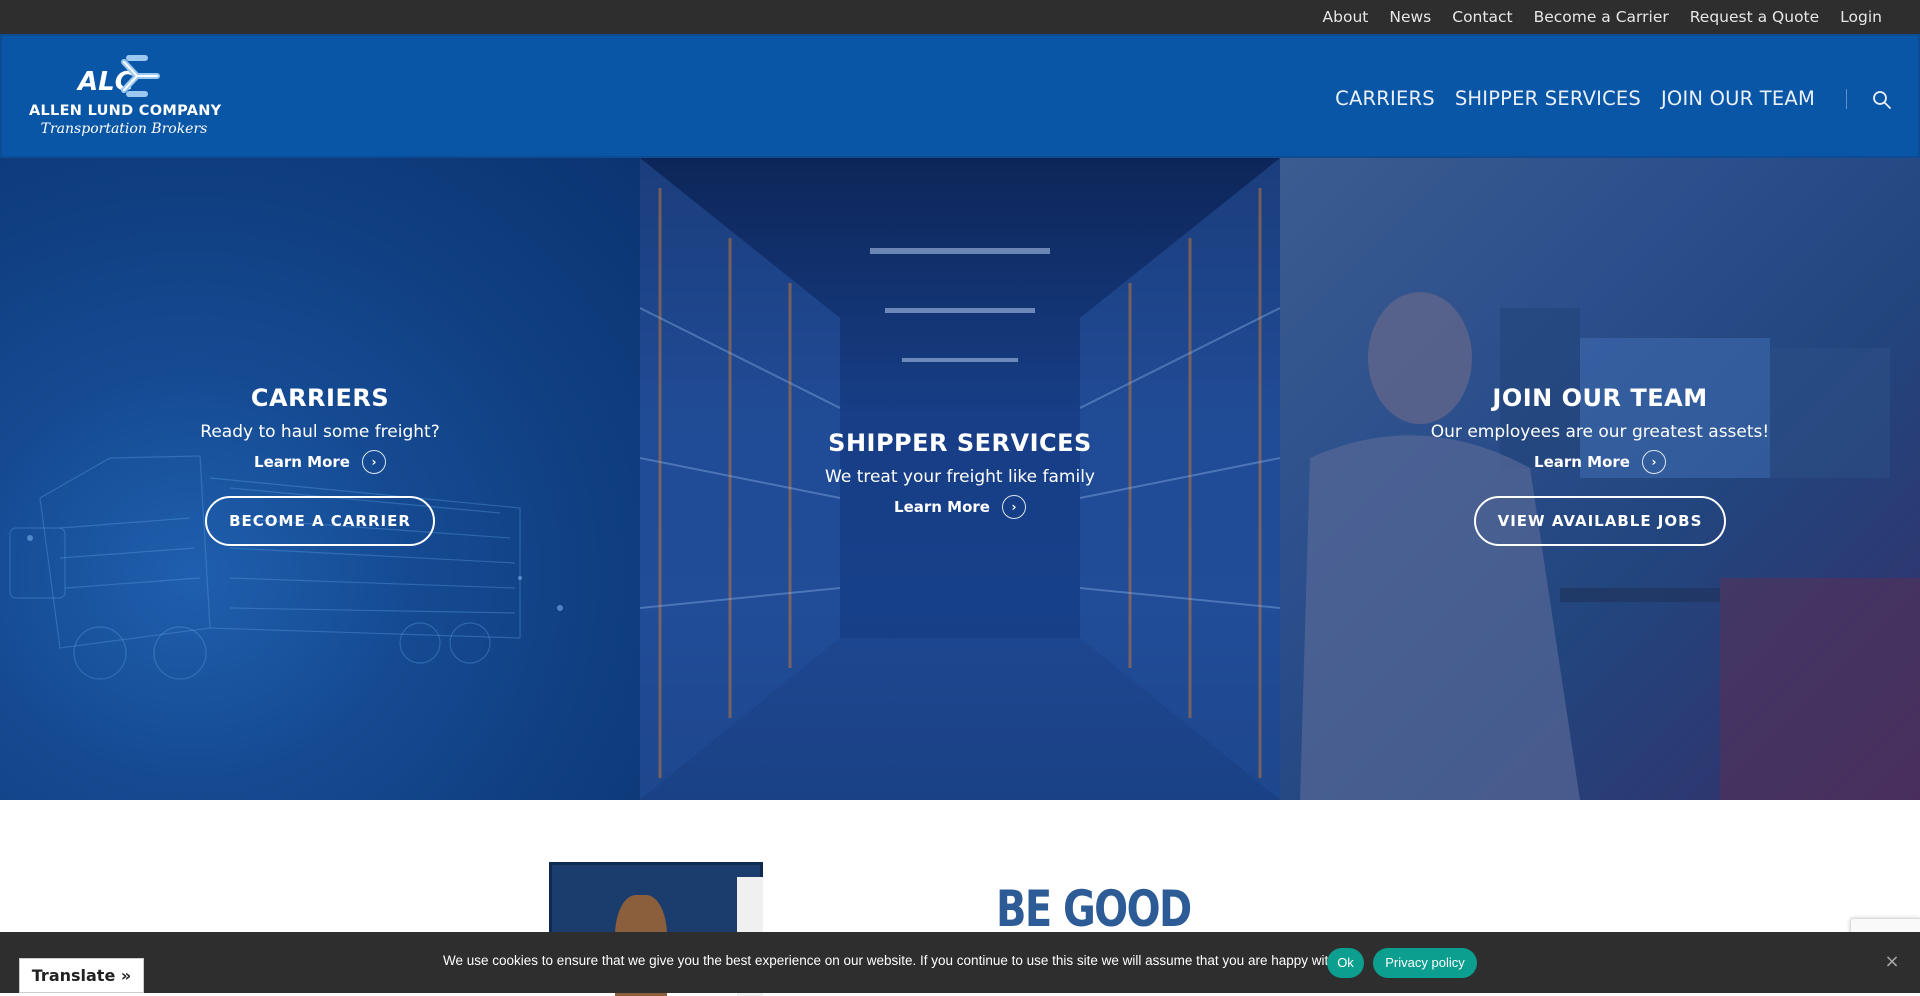 Image resolution: width=1920 pixels, height=996 pixels. I want to click on section-heading: BE GOOD, so click(1094, 909).